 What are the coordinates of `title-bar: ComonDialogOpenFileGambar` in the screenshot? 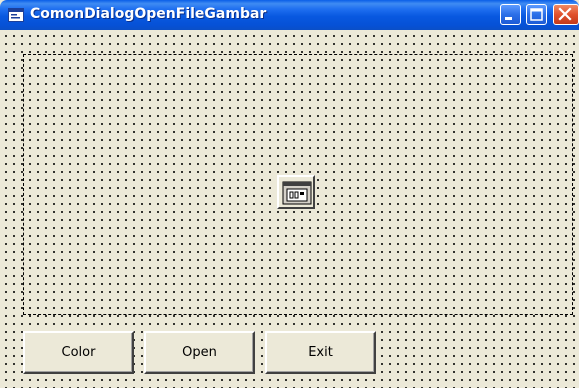 It's located at (289, 15).